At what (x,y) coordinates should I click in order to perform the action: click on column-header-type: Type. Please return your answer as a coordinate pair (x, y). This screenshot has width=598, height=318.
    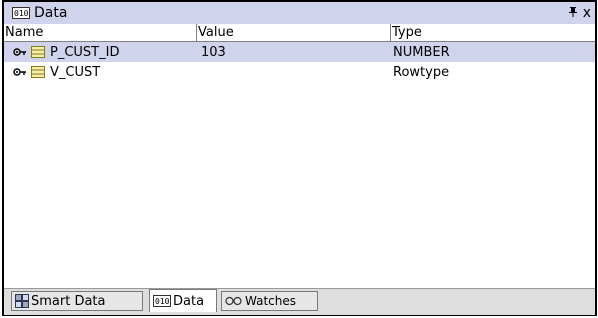
    Looking at the image, I should click on (493, 32).